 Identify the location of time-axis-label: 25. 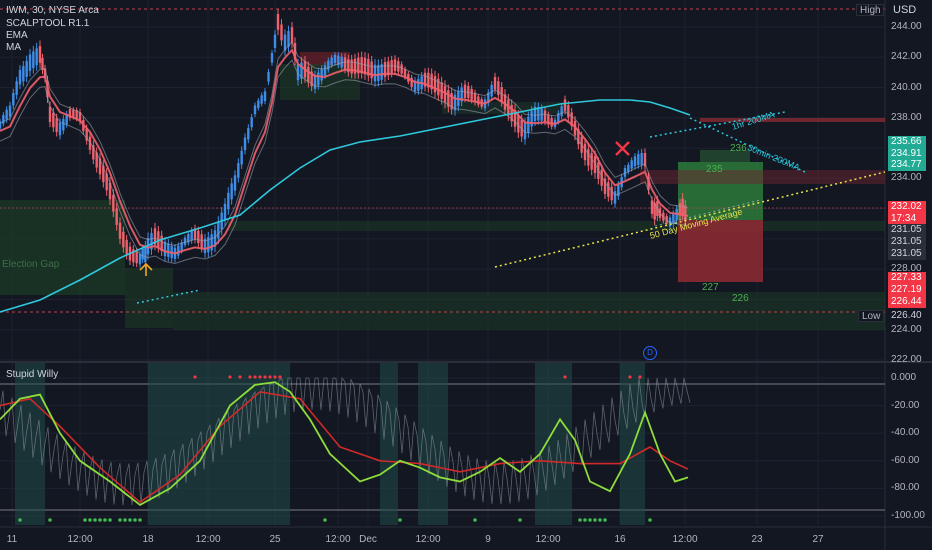
(275, 539).